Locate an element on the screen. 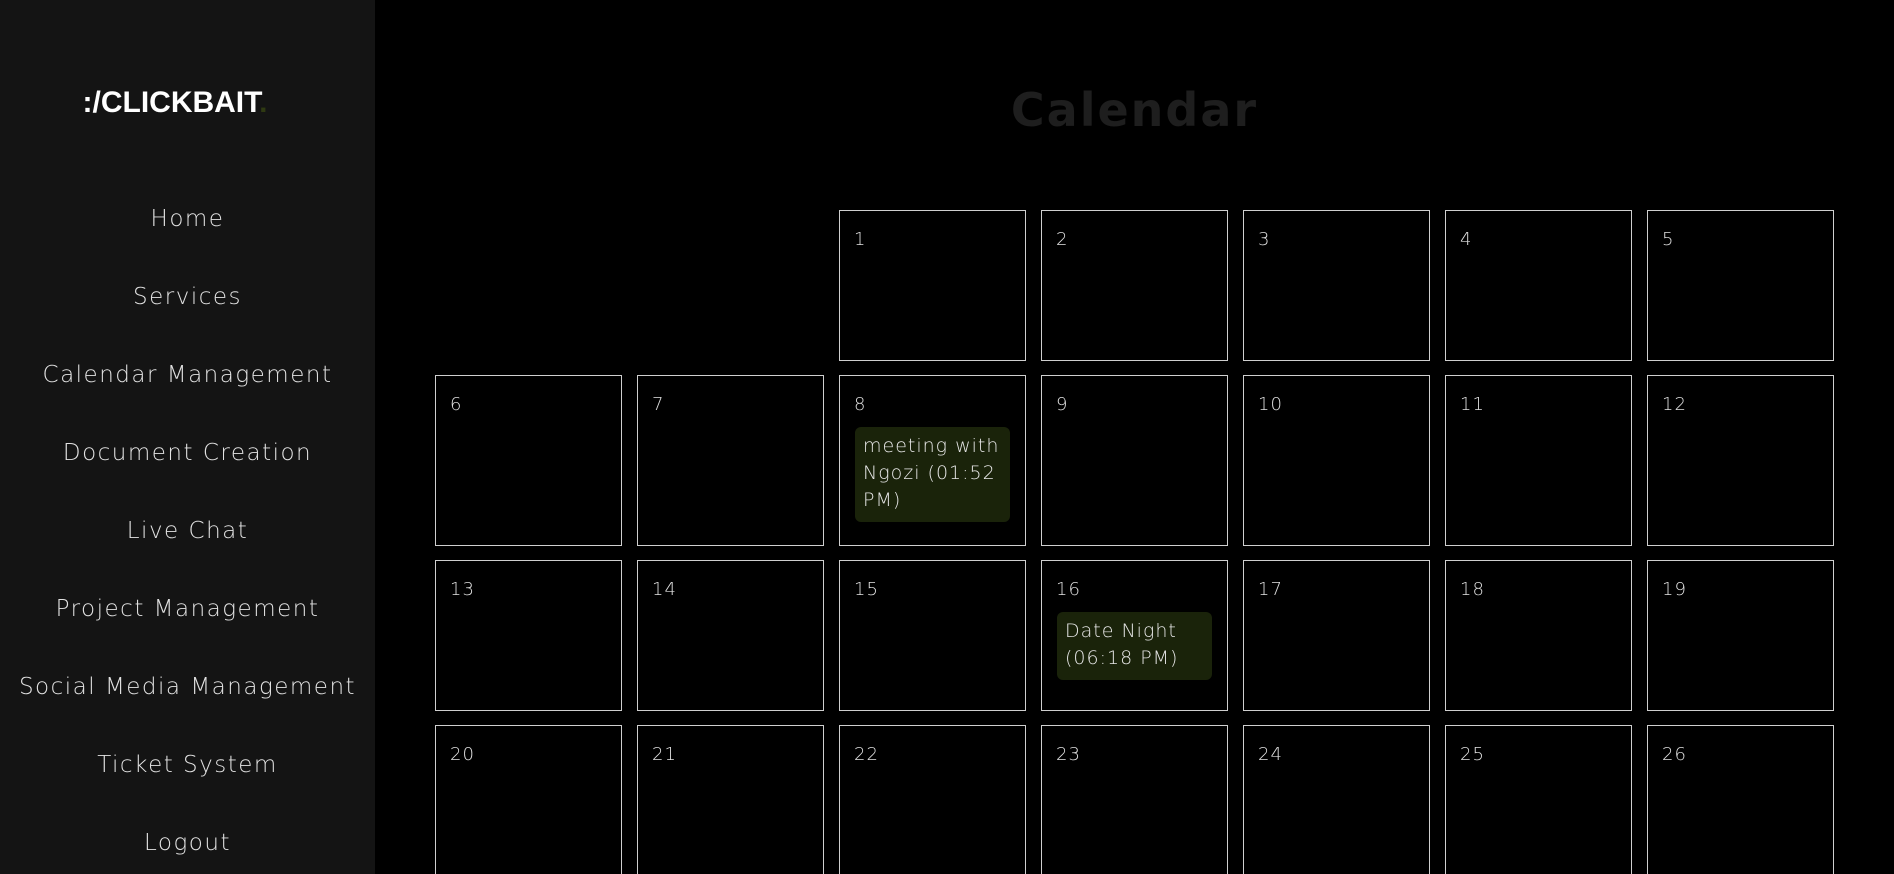 The width and height of the screenshot is (1894, 874). day-number: 17 is located at coordinates (1270, 589).